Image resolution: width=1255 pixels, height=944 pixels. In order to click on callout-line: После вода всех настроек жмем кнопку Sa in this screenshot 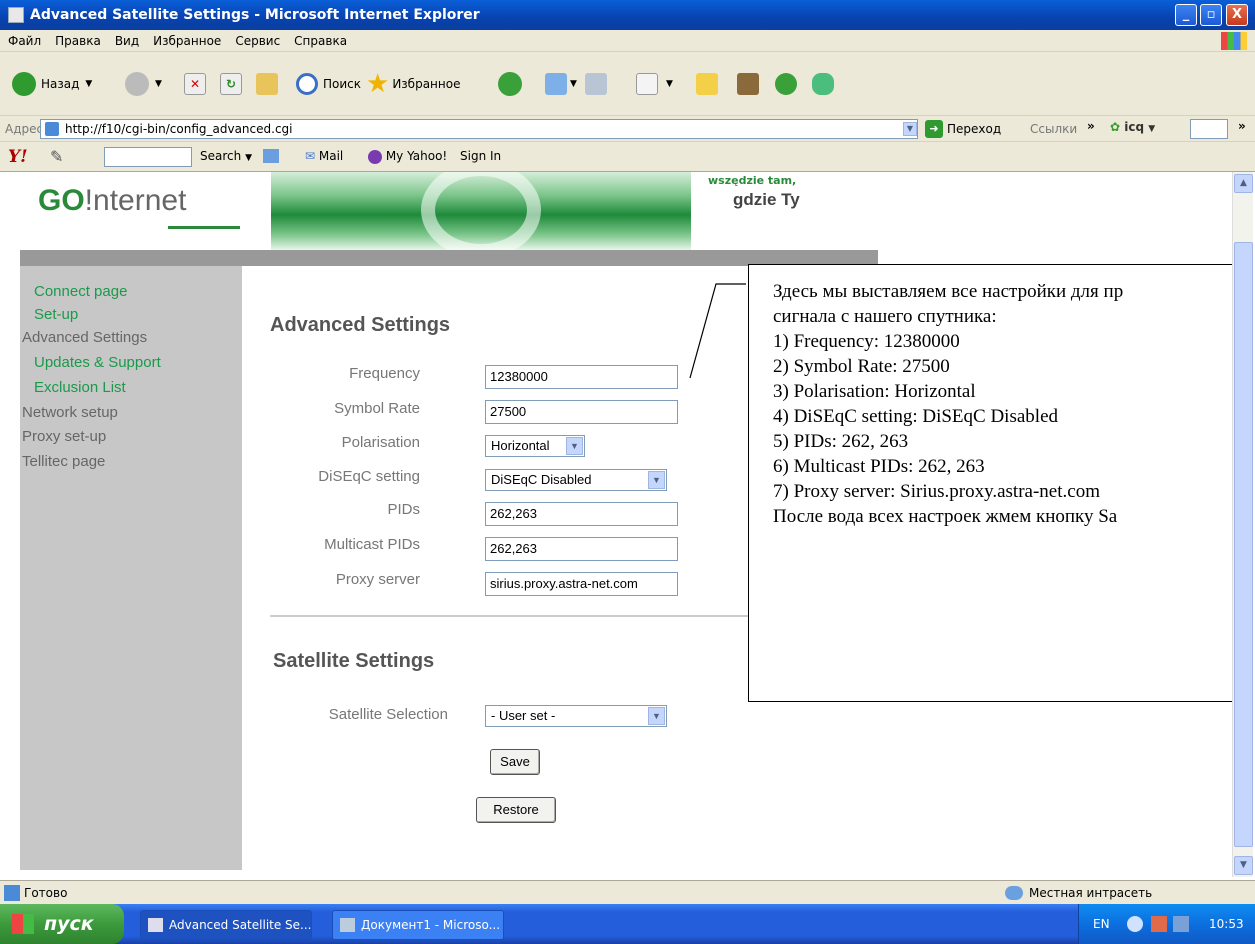, I will do `click(945, 516)`.